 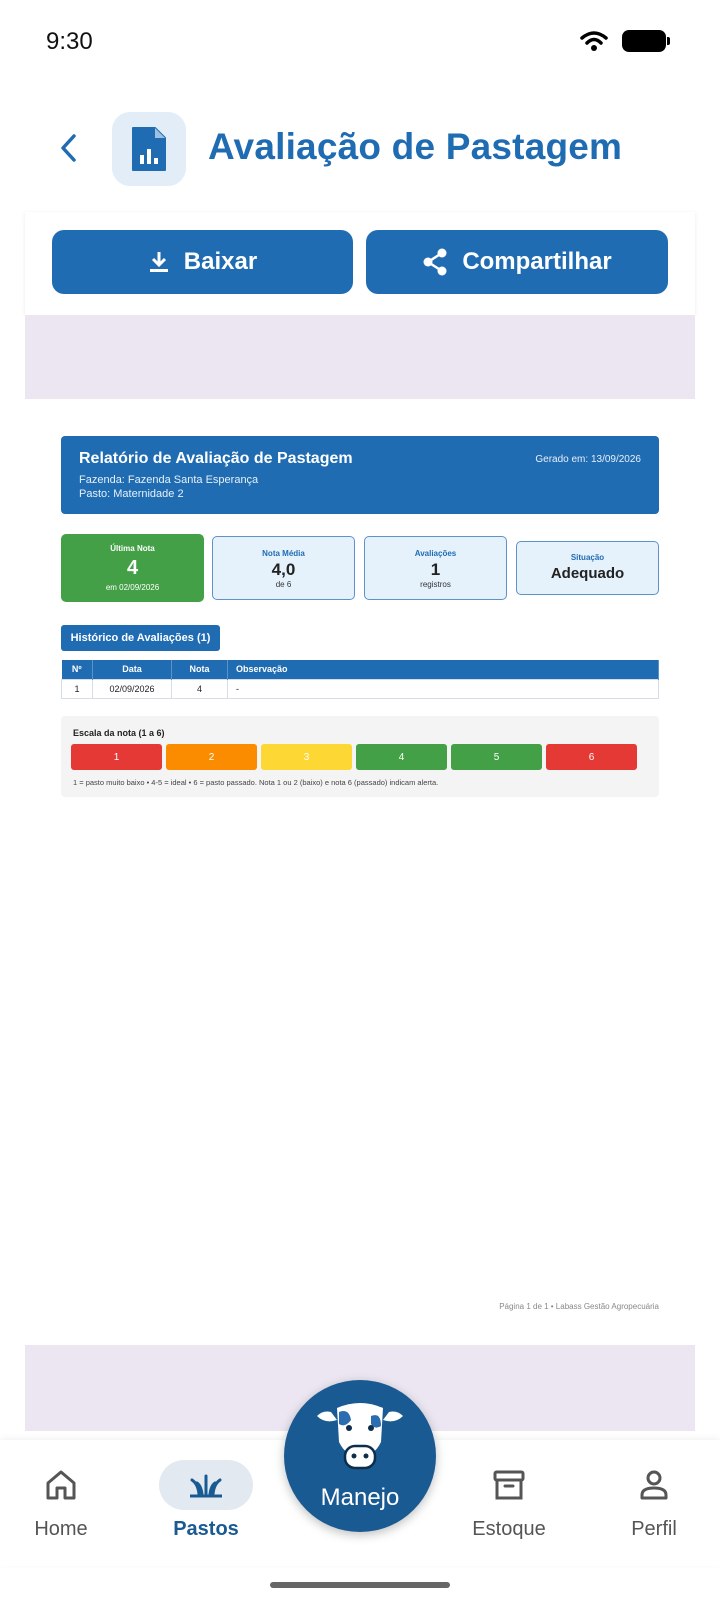 What do you see at coordinates (360, 1497) in the screenshot?
I see `manejo-label: Manejo` at bounding box center [360, 1497].